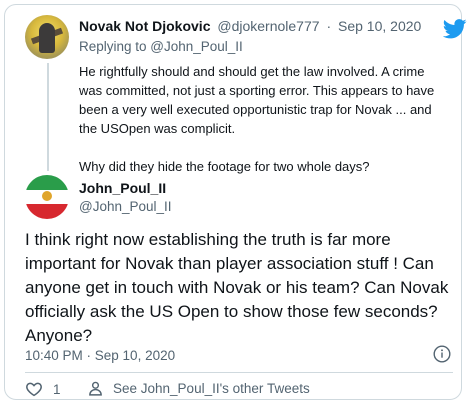 This screenshot has height=406, width=468. What do you see at coordinates (239, 372) in the screenshot?
I see `action-divider` at bounding box center [239, 372].